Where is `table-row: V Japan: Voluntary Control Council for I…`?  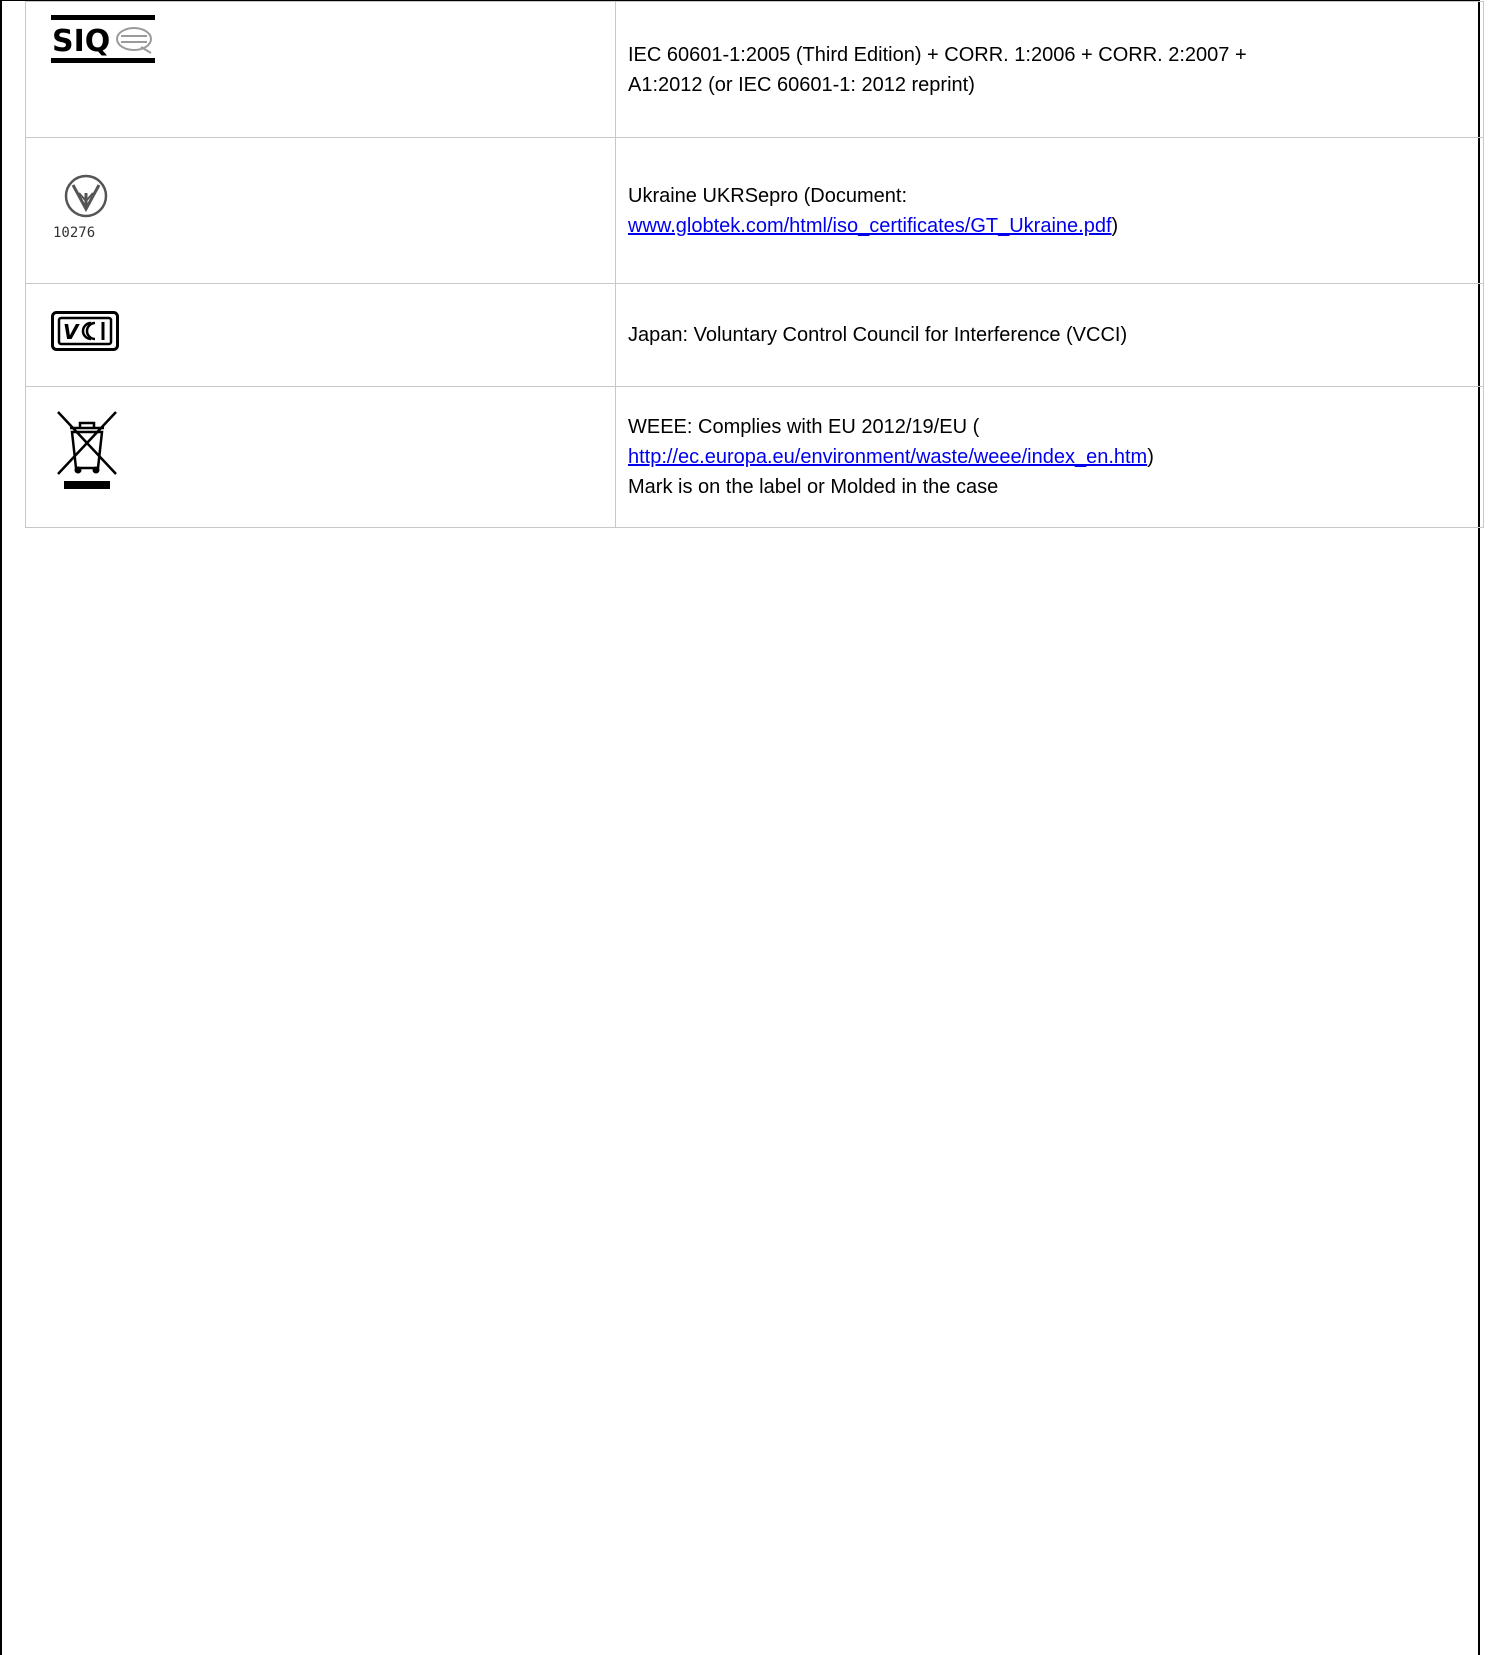 table-row: V Japan: Voluntary Control Council for I… is located at coordinates (754, 335).